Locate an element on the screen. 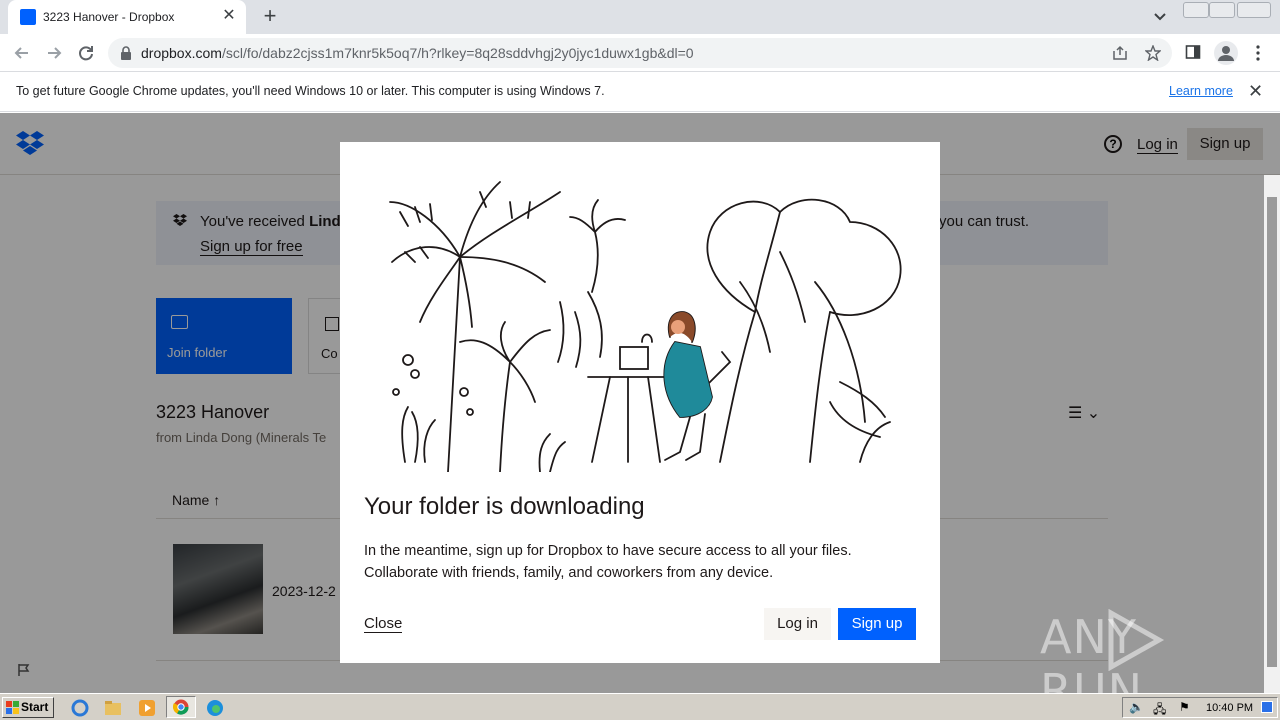  learn-more-link: Learn more is located at coordinates (1201, 91).